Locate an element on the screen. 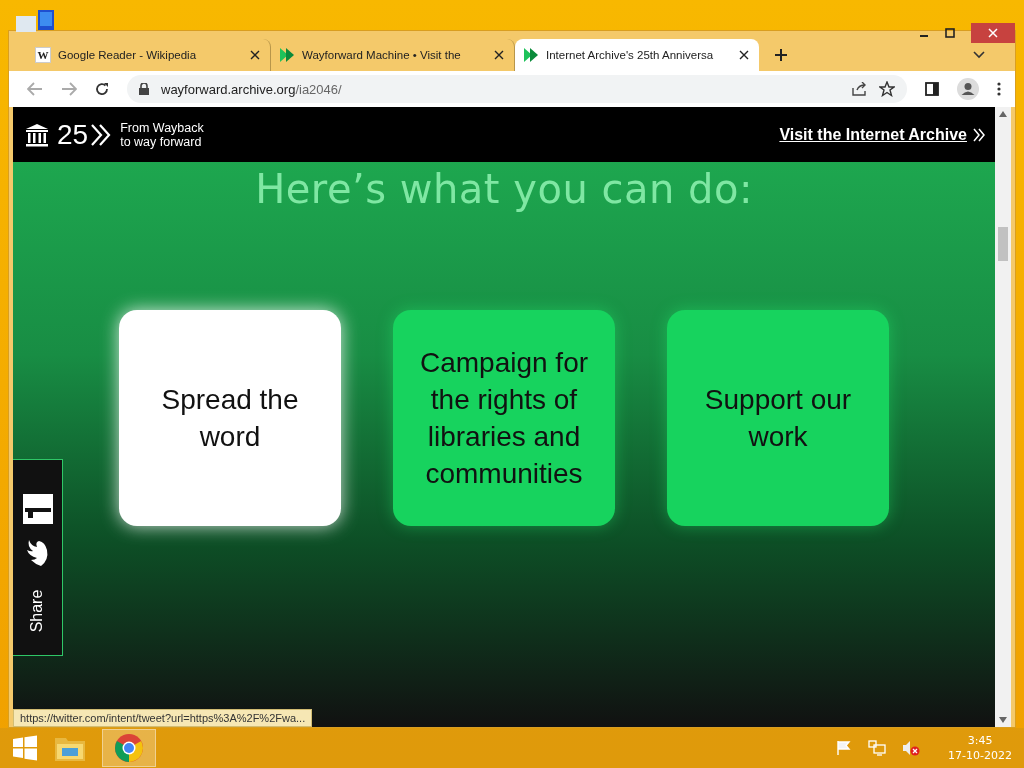  muted-speaker-icon is located at coordinates (911, 748).